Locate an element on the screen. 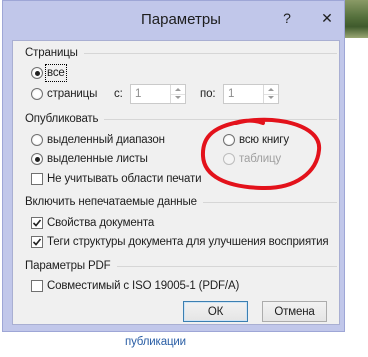  radio-entire-workbook is located at coordinates (229, 140).